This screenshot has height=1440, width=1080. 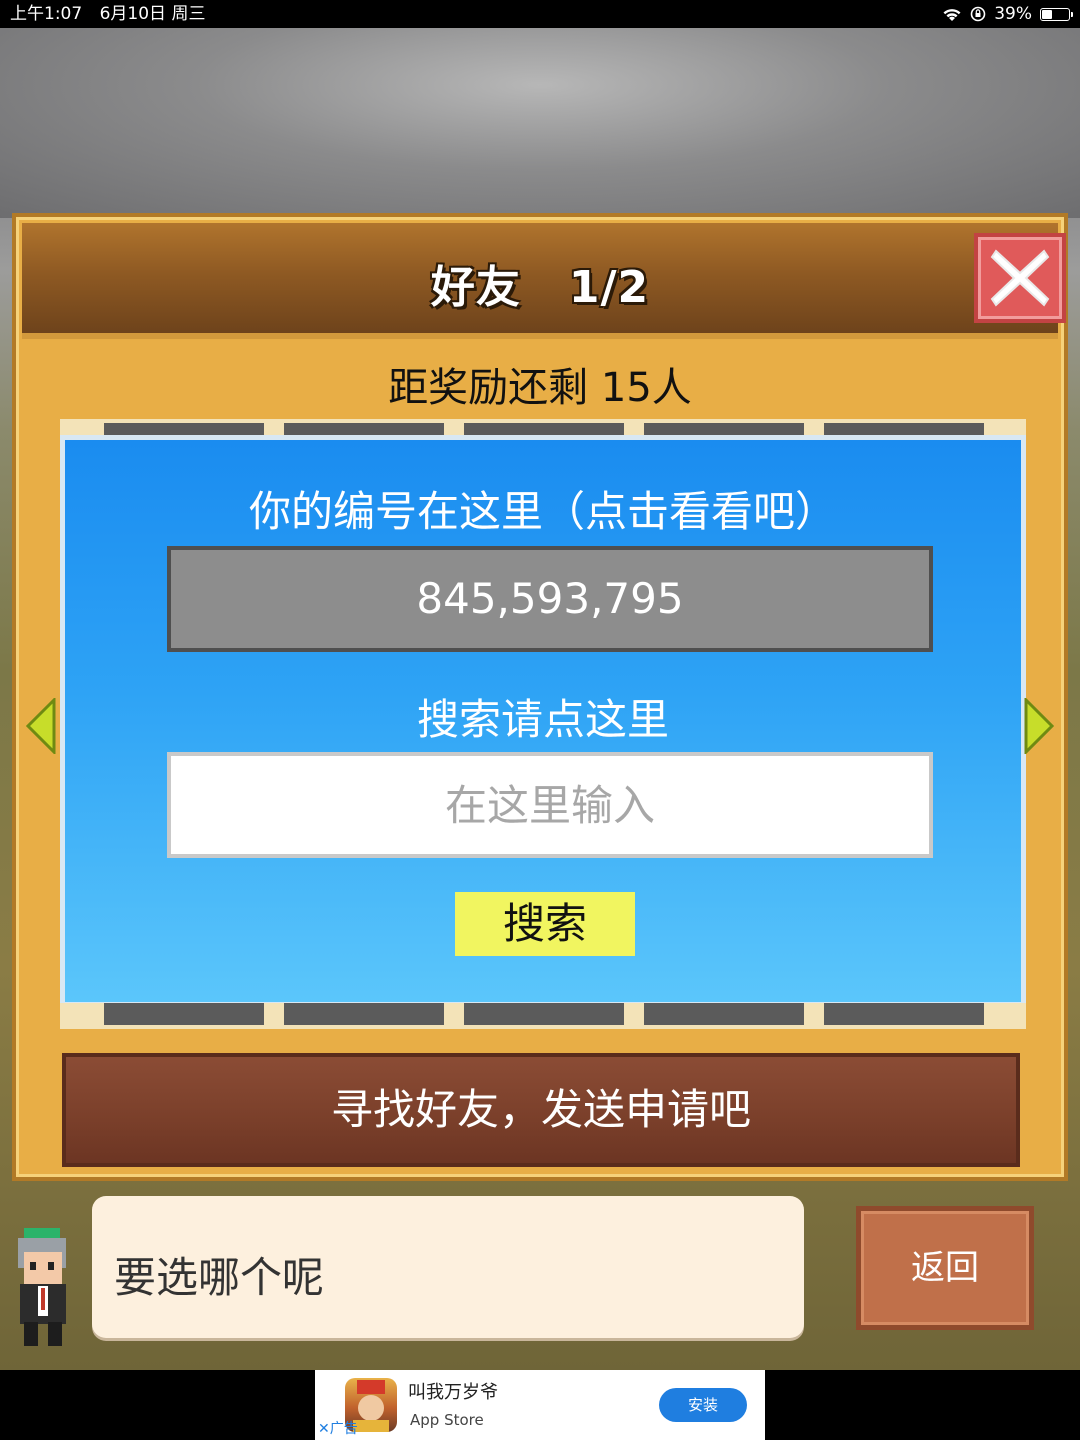 I want to click on ad-install-button: 安装, so click(x=703, y=1405).